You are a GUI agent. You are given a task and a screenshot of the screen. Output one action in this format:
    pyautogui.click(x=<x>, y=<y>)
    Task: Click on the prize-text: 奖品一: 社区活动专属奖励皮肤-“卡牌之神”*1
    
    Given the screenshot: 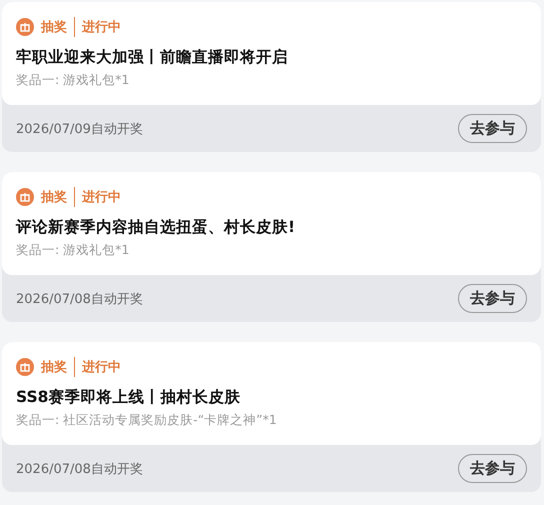 What is the action you would take?
    pyautogui.click(x=147, y=420)
    